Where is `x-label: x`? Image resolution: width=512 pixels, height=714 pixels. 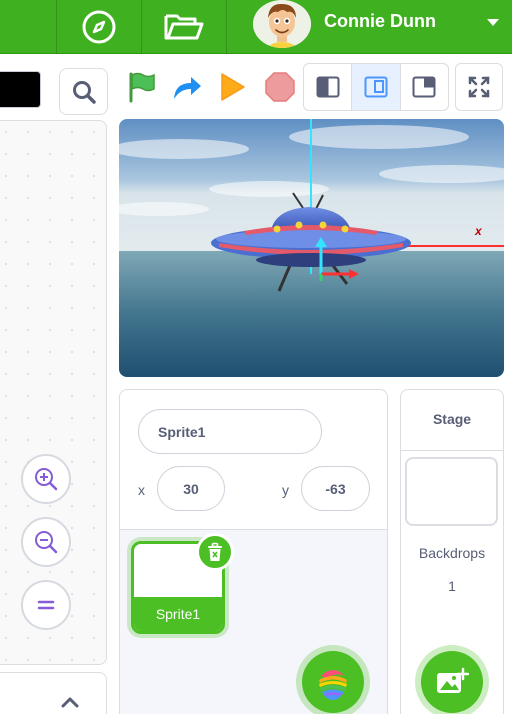
x-label: x is located at coordinates (141, 490).